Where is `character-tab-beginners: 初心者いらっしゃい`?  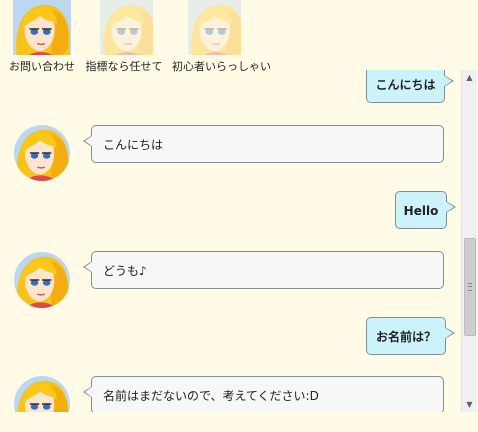 character-tab-beginners: 初心者いらっしゃい is located at coordinates (221, 37).